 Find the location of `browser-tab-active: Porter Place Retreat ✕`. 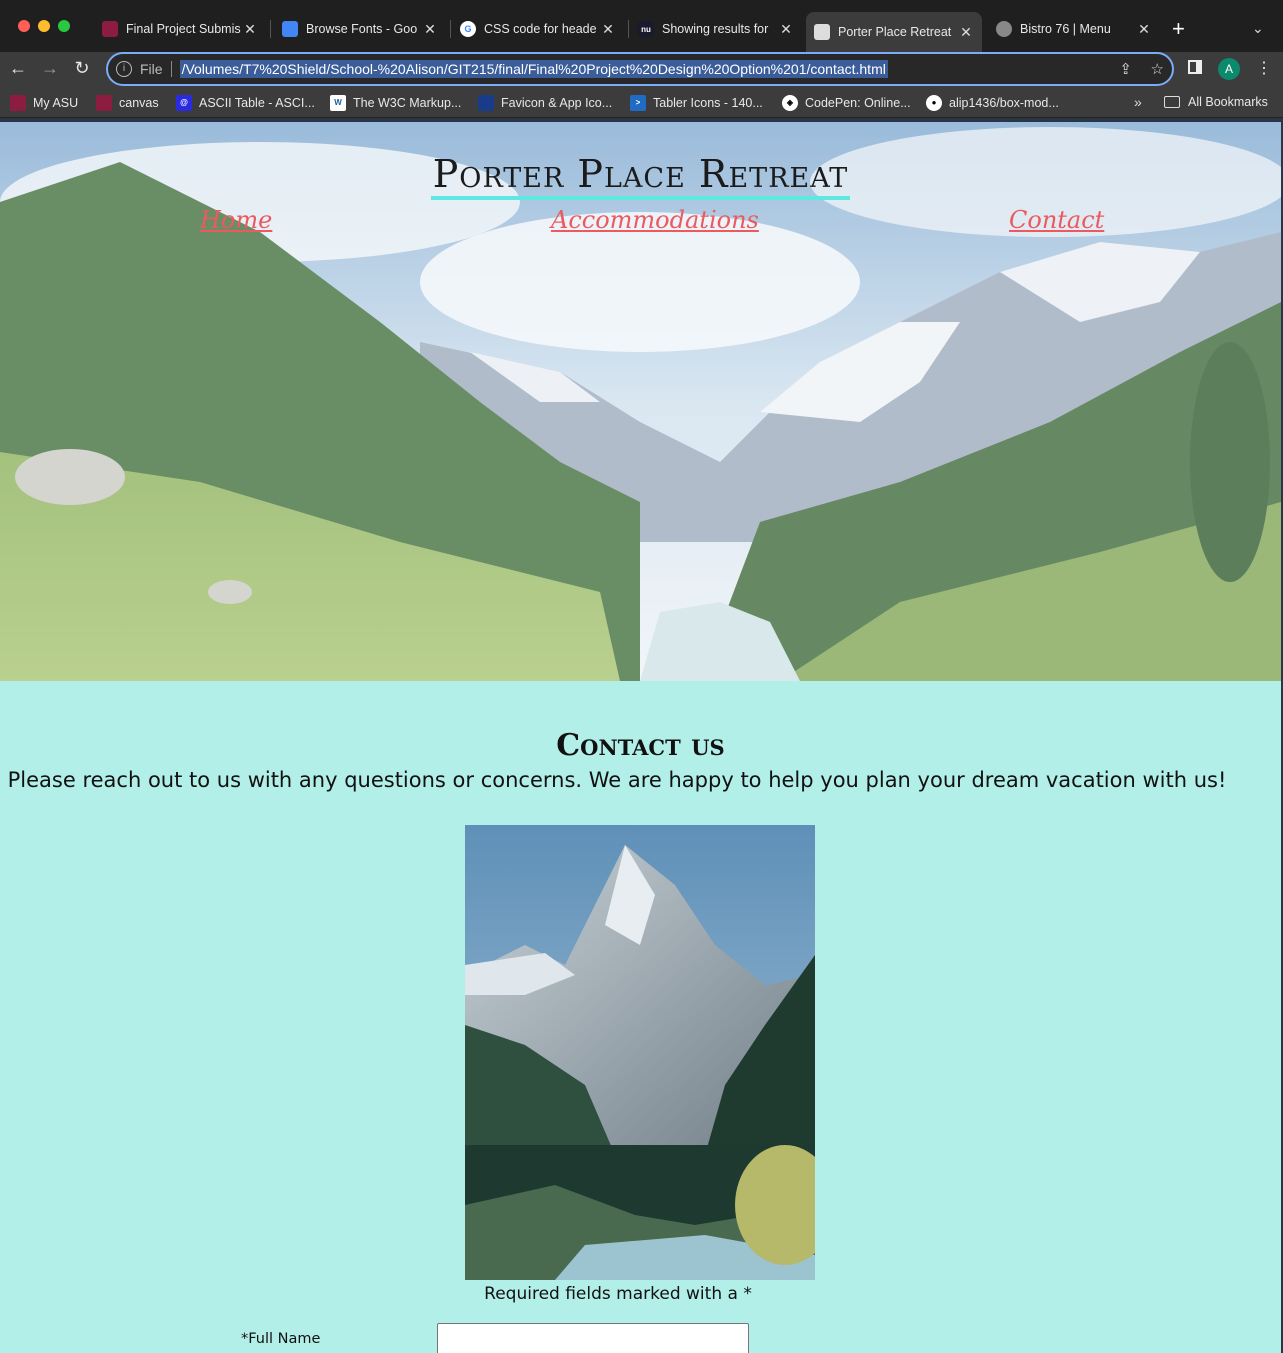

browser-tab-active: Porter Place Retreat ✕ is located at coordinates (894, 32).